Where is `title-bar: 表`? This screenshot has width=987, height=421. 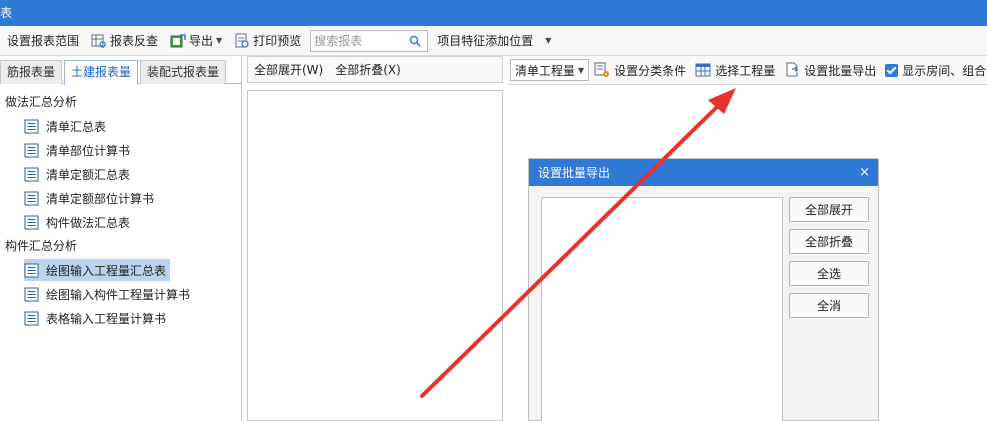
title-bar: 表 is located at coordinates (493, 13).